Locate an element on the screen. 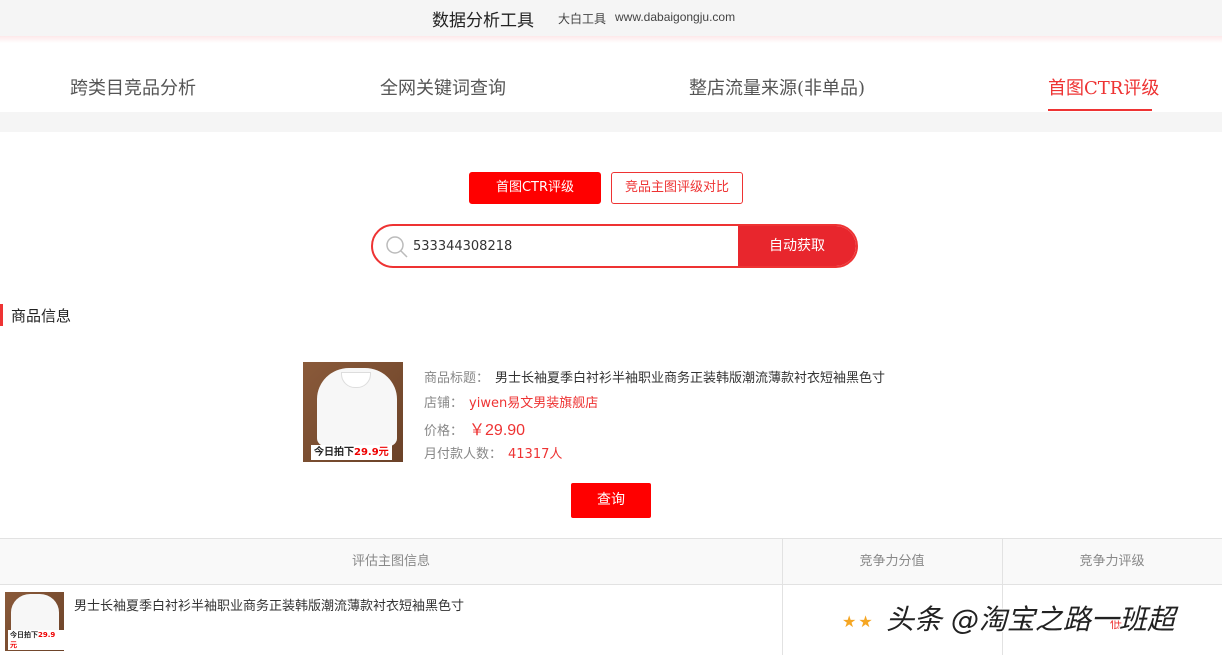 The width and height of the screenshot is (1222, 655). search-icon is located at coordinates (397, 247).